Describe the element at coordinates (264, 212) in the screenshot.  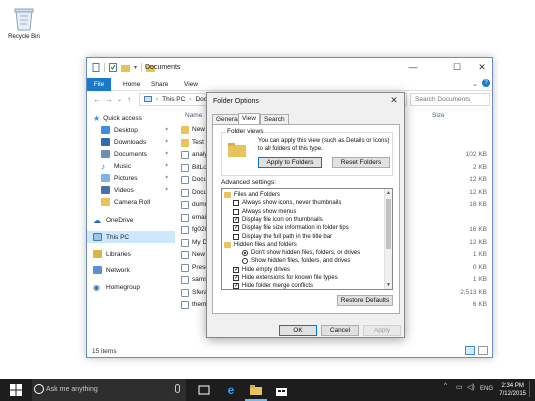
I see `settings-option: Always show menus` at that location.